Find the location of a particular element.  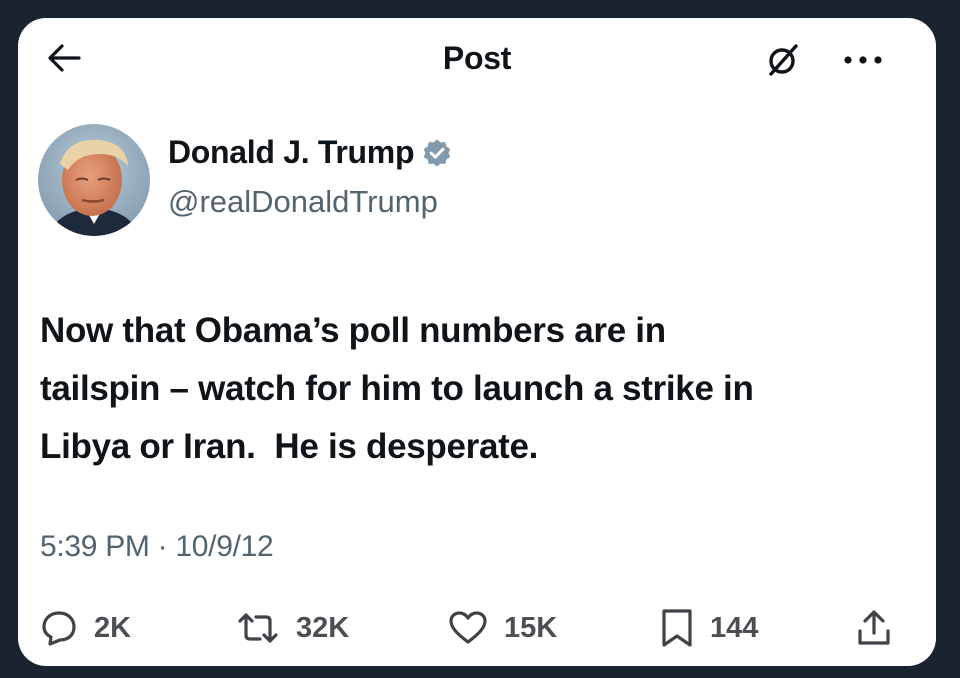

author-name: Donald J. Trump is located at coordinates (310, 152).